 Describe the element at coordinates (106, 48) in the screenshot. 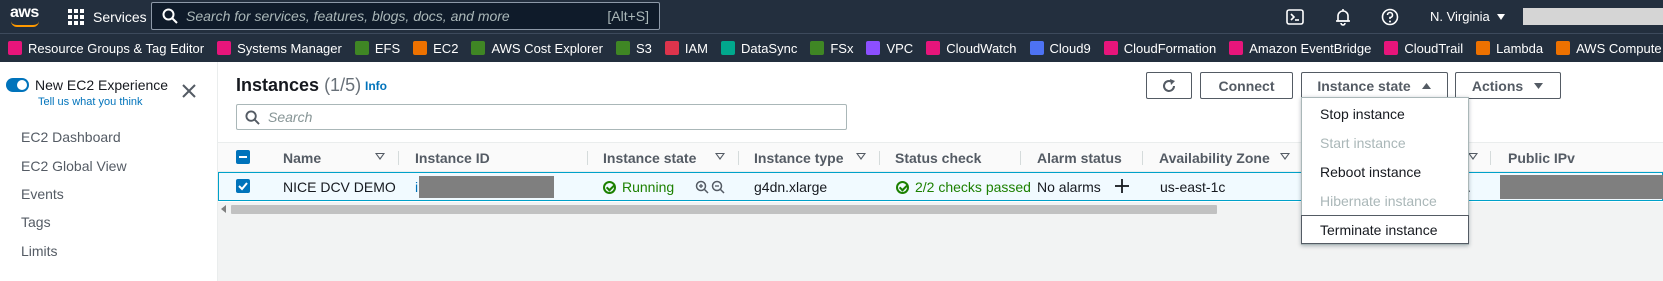

I see `favorite-item: Resource Groups & Tag Editor` at that location.